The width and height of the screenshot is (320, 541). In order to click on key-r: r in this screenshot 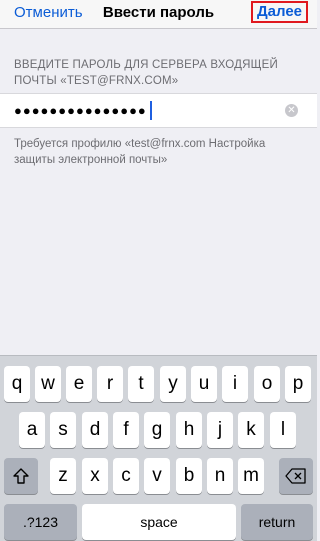, I will do `click(110, 384)`.